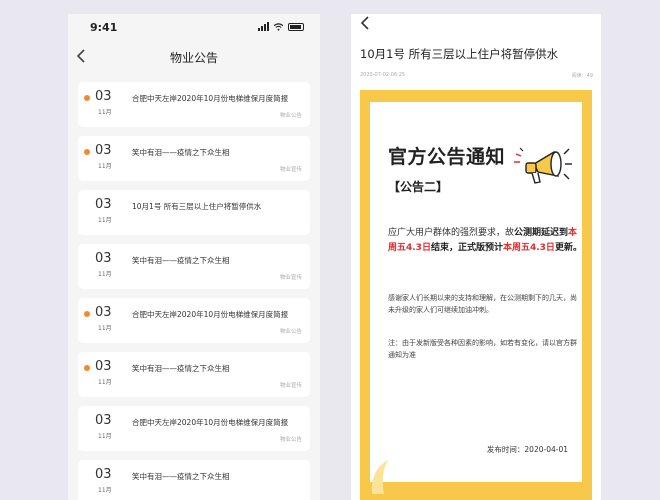 The image size is (660, 500). What do you see at coordinates (480, 248) in the screenshot?
I see `para-bold: 正式版预计` at bounding box center [480, 248].